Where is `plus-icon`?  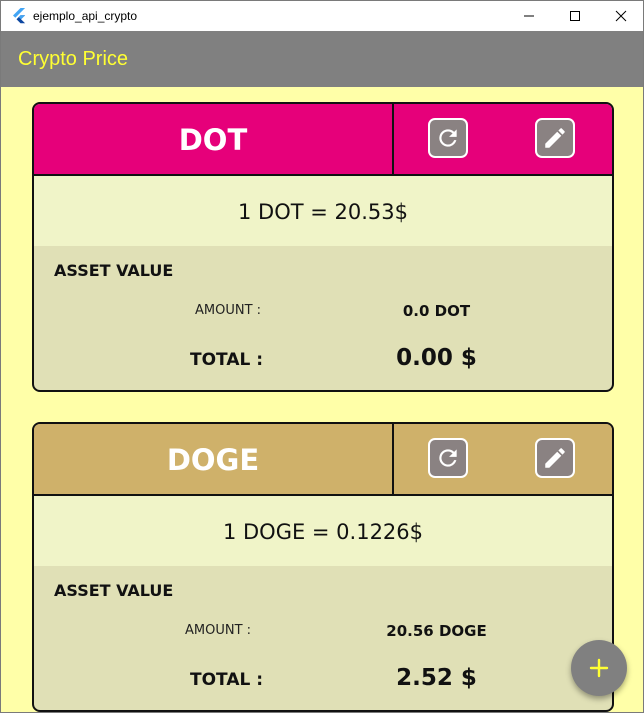
plus-icon is located at coordinates (599, 668).